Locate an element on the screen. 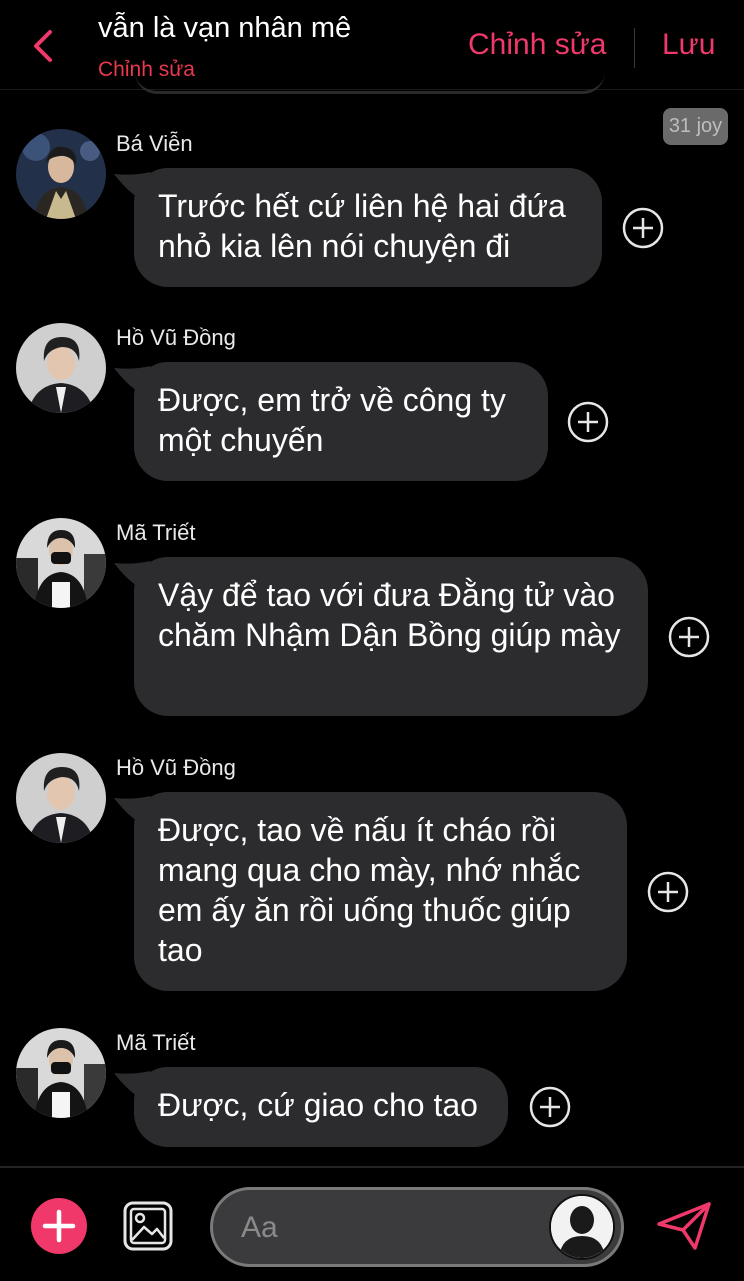  chat-title: vẫn là vạn nhân mê is located at coordinates (225, 28).